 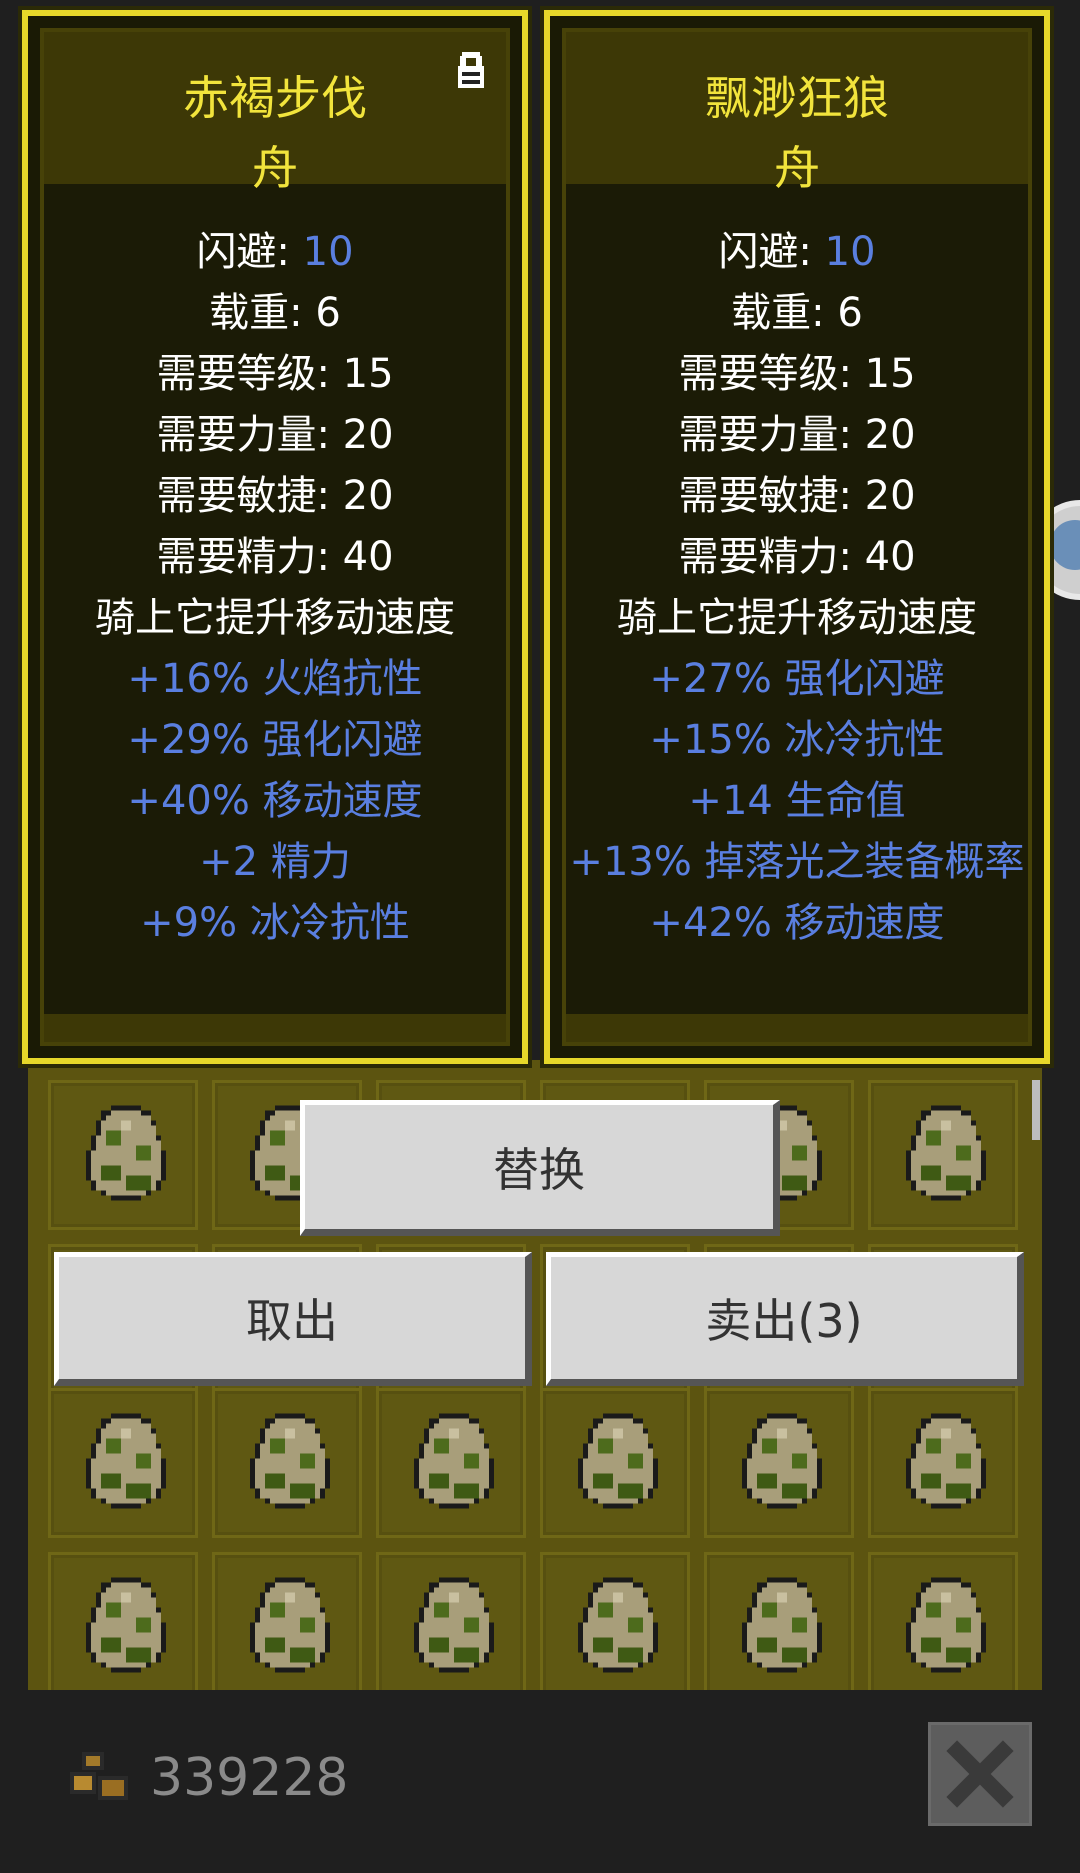 What do you see at coordinates (785, 1319) in the screenshot?
I see `sell-button: 卖出(3)` at bounding box center [785, 1319].